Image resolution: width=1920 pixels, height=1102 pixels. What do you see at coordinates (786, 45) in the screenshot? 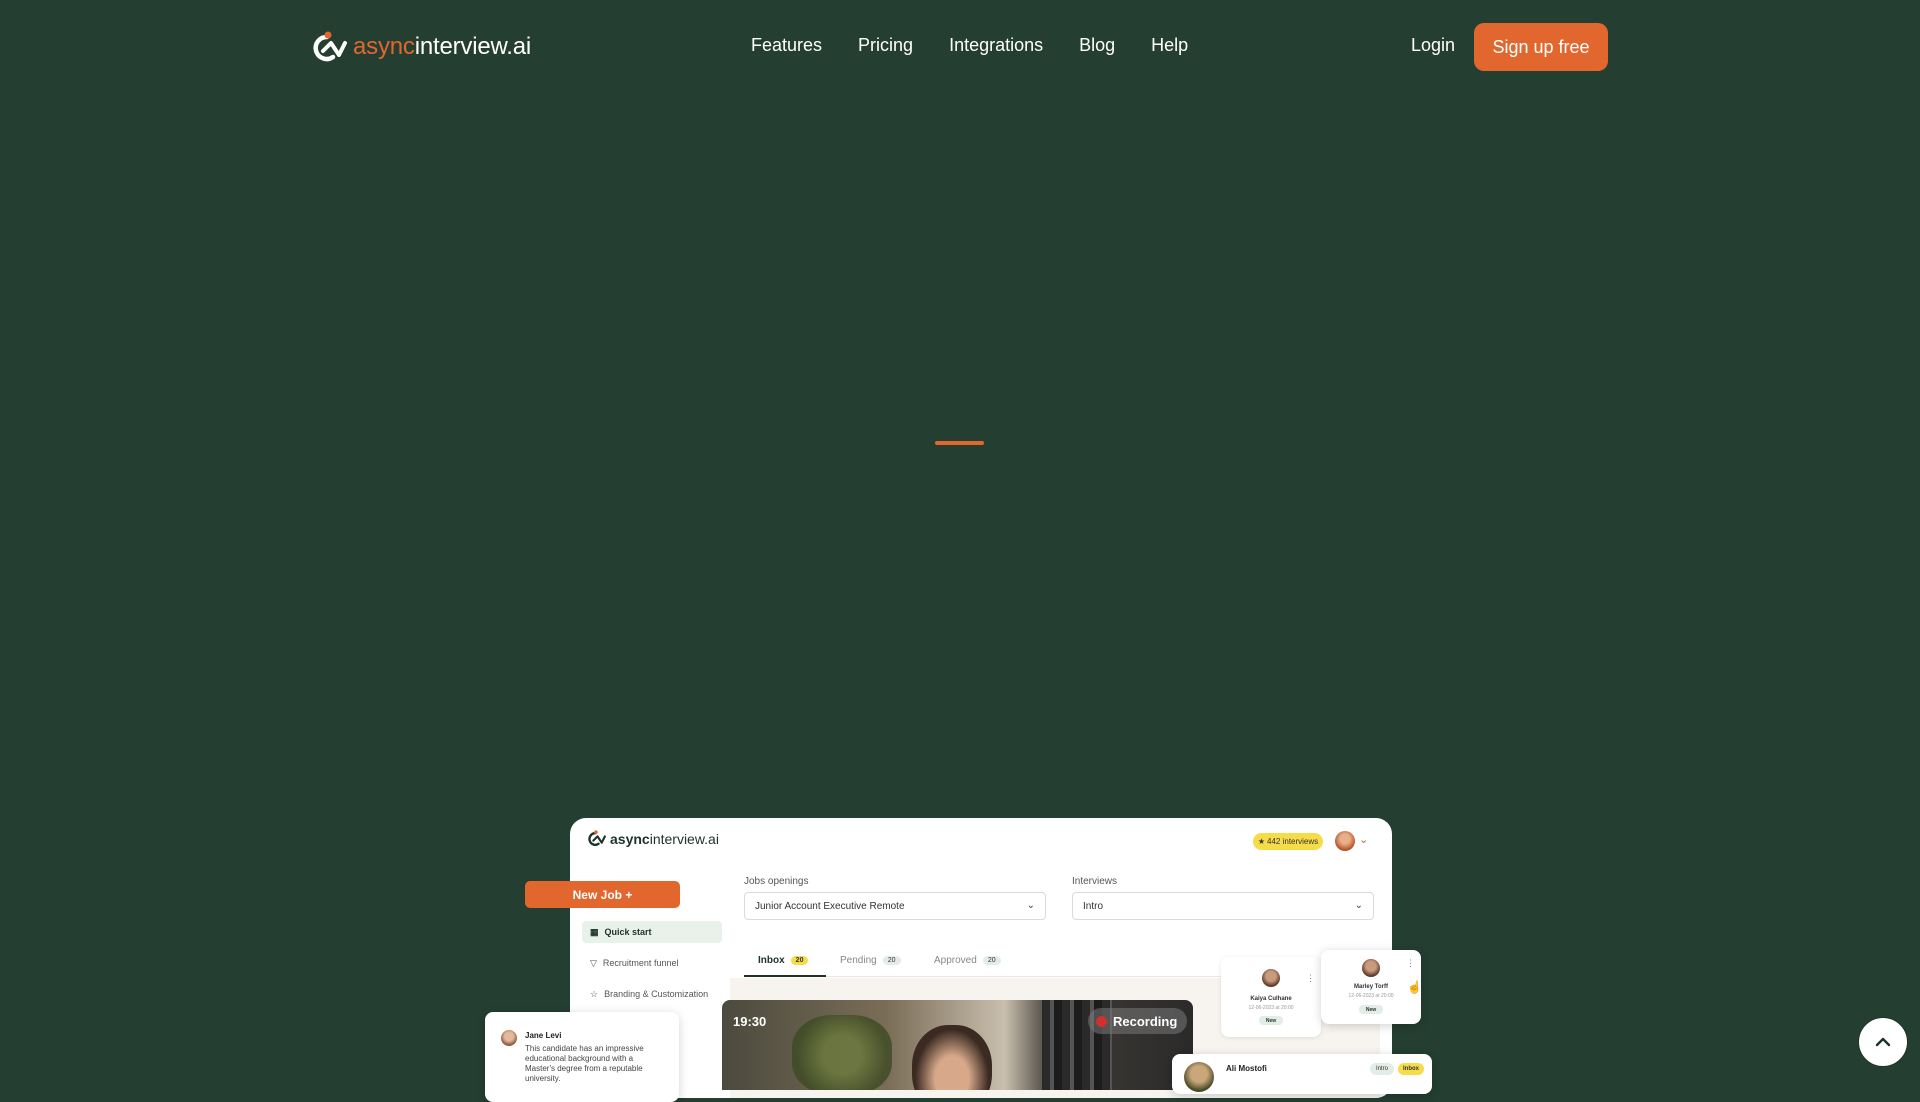
I see `nav-features: Features` at bounding box center [786, 45].